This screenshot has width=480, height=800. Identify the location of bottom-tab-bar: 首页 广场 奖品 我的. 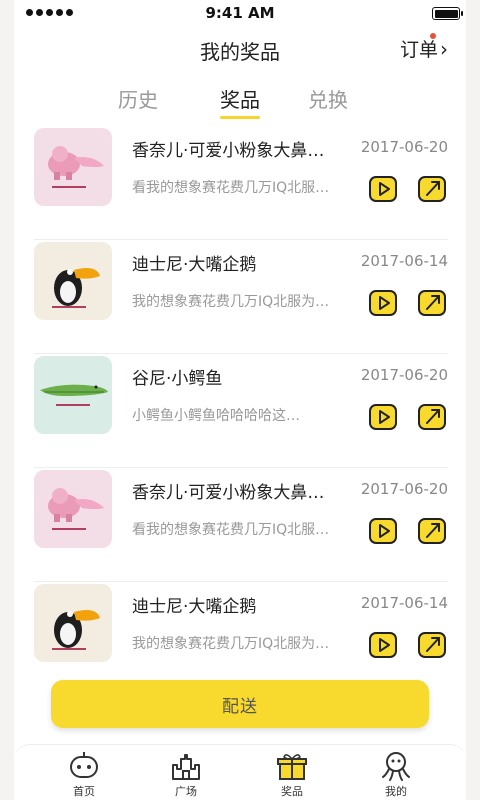
(240, 772).